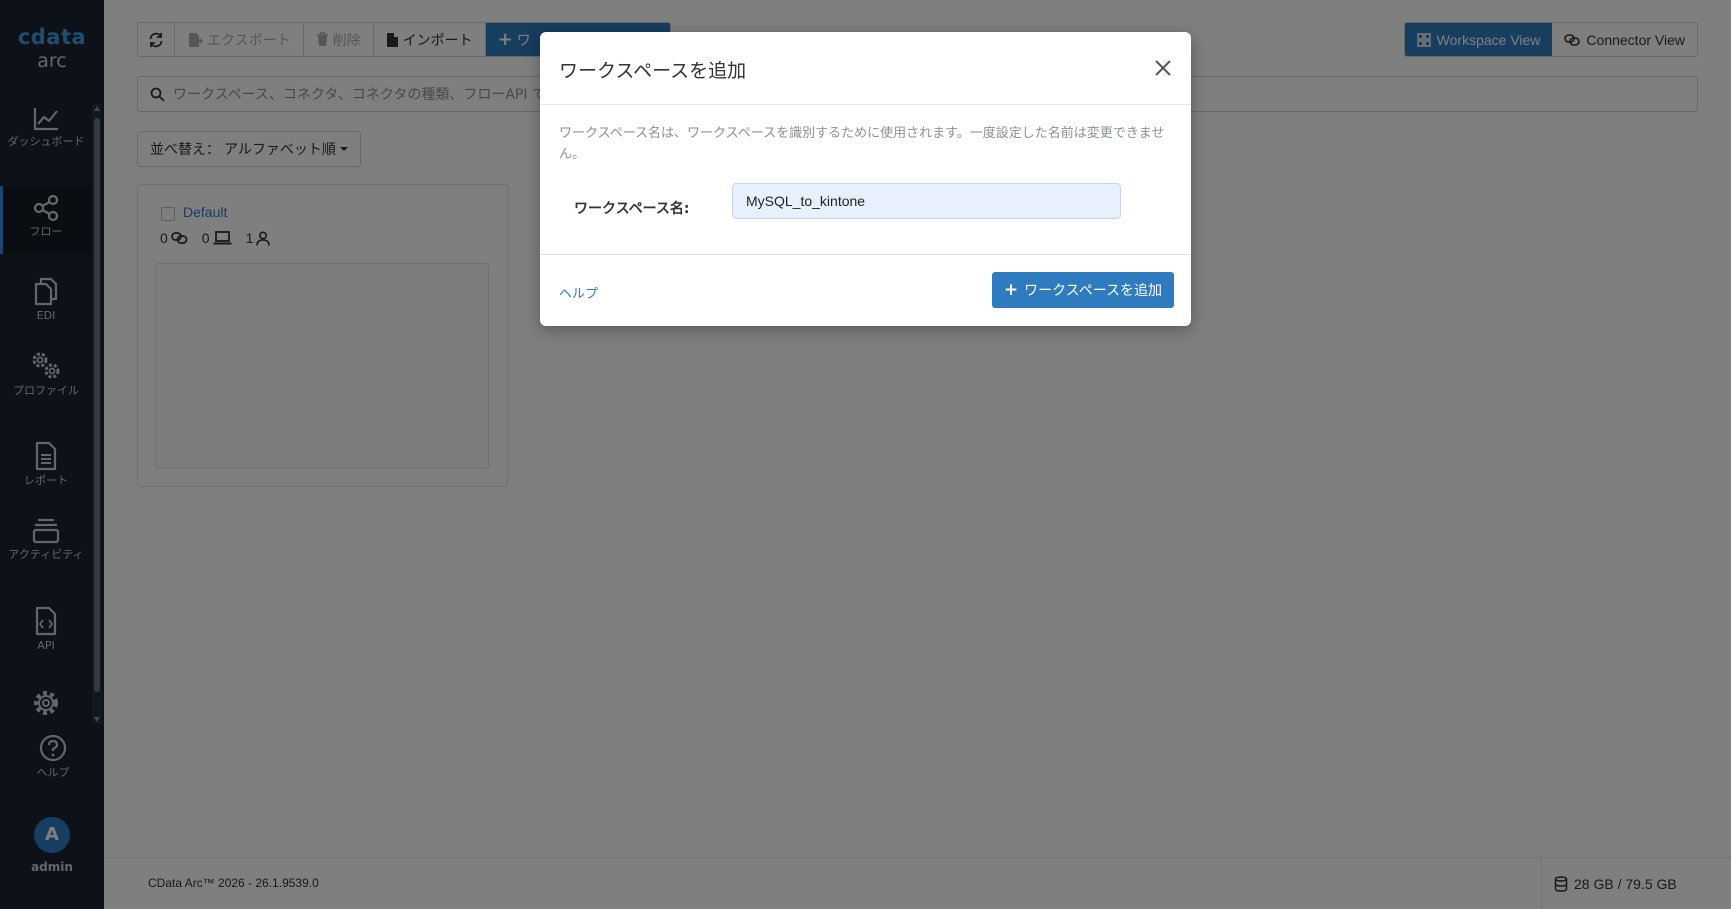  What do you see at coordinates (632, 209) in the screenshot?
I see `workspace-name-label: ワークスペース名:` at bounding box center [632, 209].